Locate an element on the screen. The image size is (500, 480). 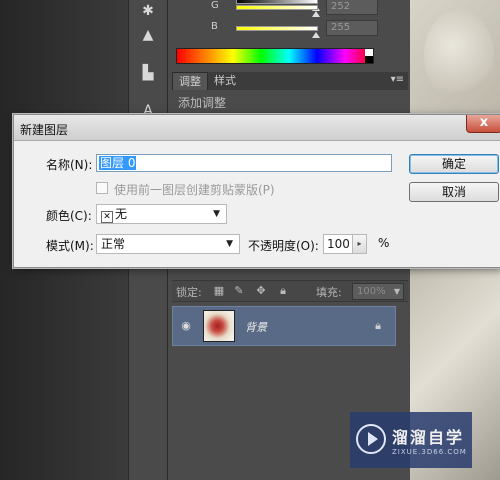
fill-label: 填充: is located at coordinates (329, 292).